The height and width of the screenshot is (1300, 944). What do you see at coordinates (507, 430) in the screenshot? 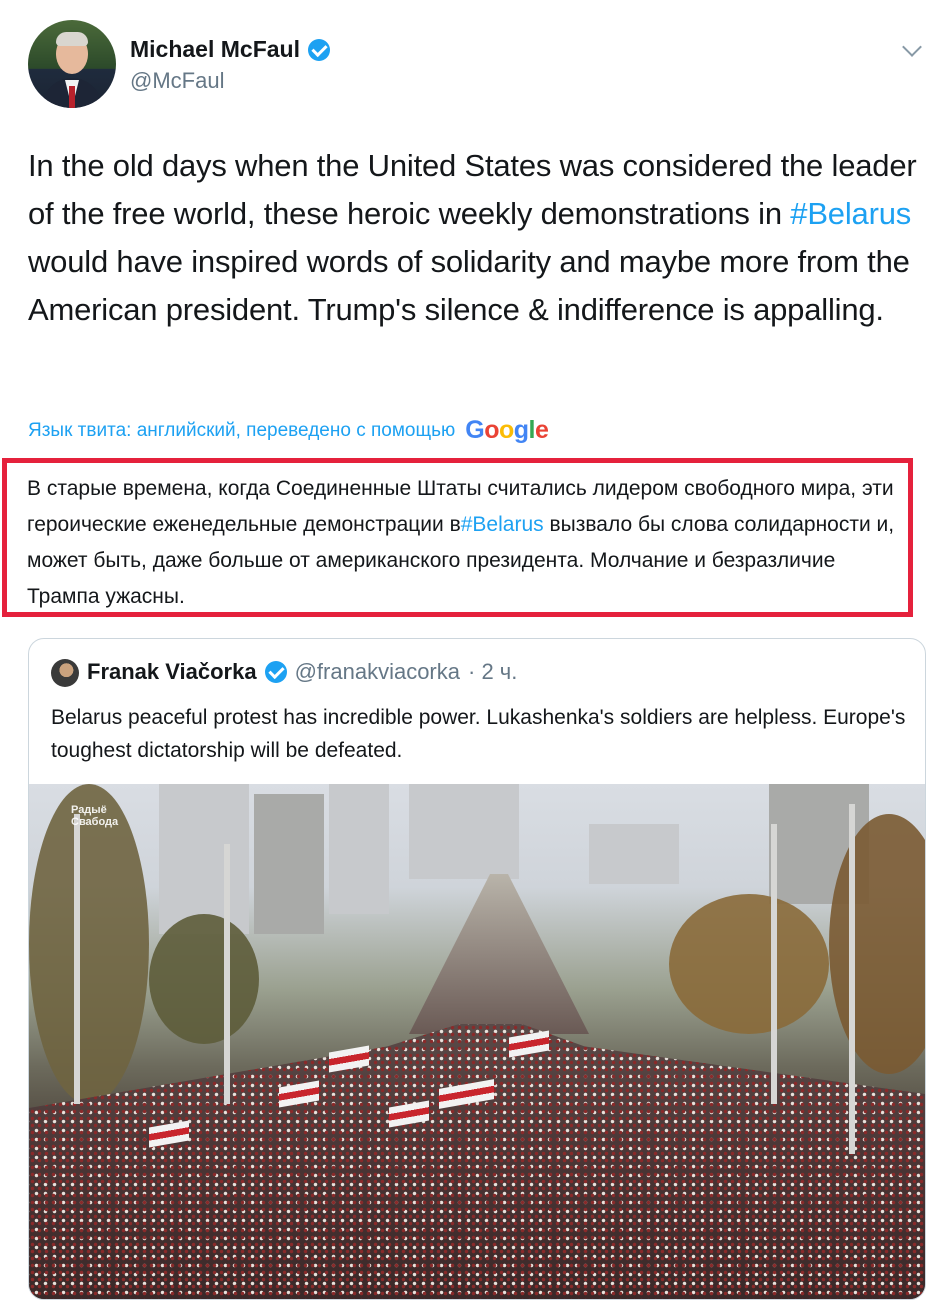
I see `google-logo: Google` at bounding box center [507, 430].